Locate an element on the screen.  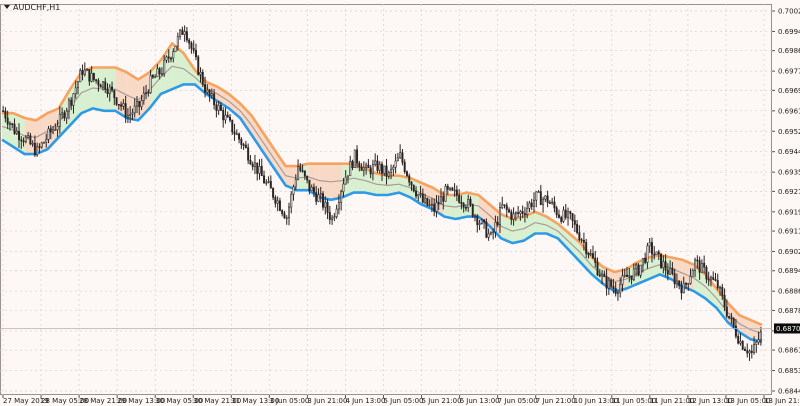
y-tick-label: 0.69610 is located at coordinates (789, 111).